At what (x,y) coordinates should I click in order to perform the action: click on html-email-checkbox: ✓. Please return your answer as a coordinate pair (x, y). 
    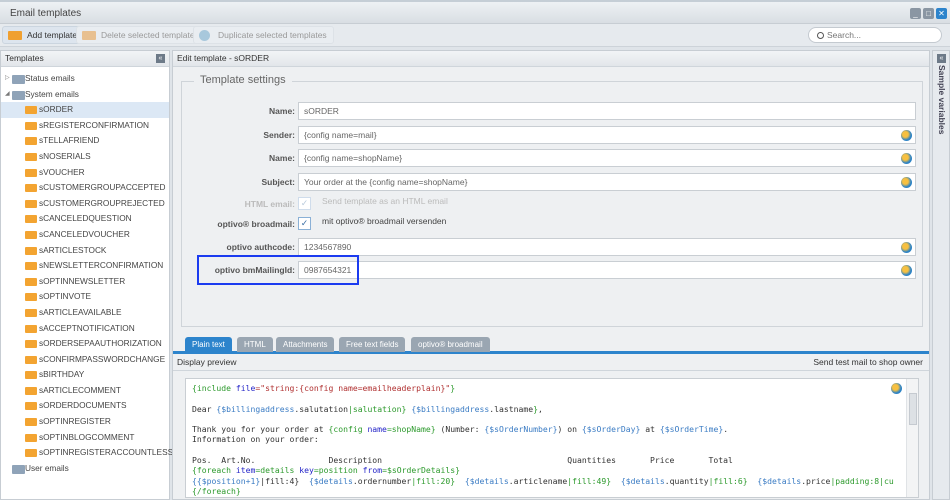
    Looking at the image, I should click on (304, 203).